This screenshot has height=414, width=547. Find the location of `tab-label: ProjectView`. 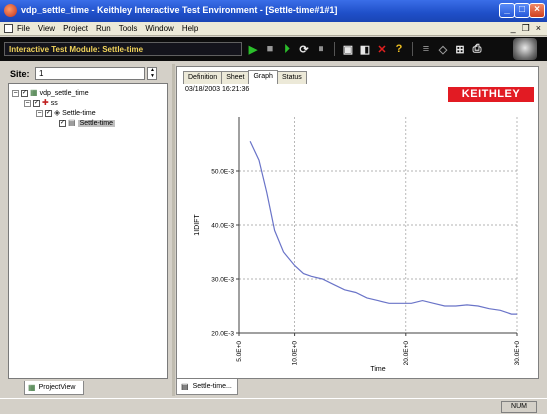

tab-label: ProjectView is located at coordinates (57, 387).